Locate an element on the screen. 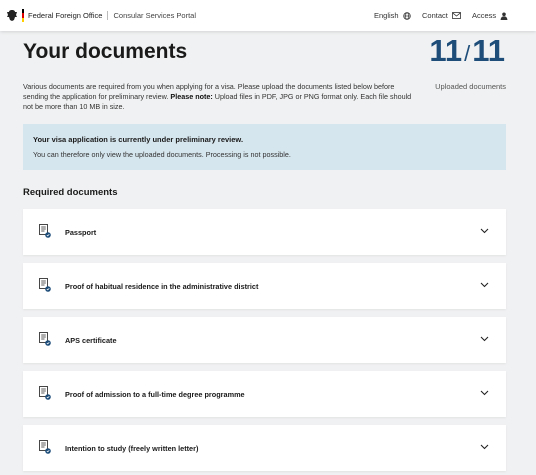 The image size is (536, 475). brand-name: Federal Foreign Office is located at coordinates (65, 15).